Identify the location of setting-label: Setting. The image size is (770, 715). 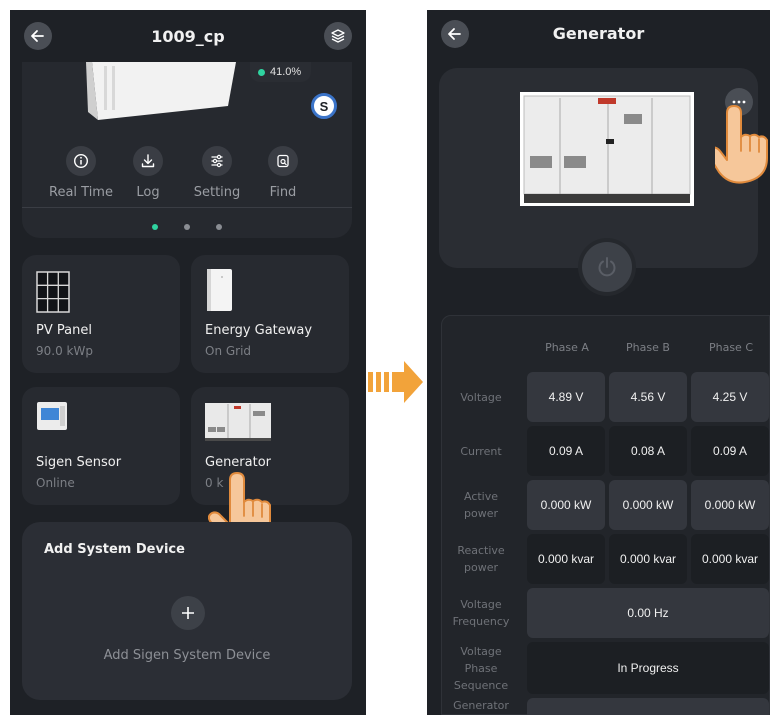
(217, 192).